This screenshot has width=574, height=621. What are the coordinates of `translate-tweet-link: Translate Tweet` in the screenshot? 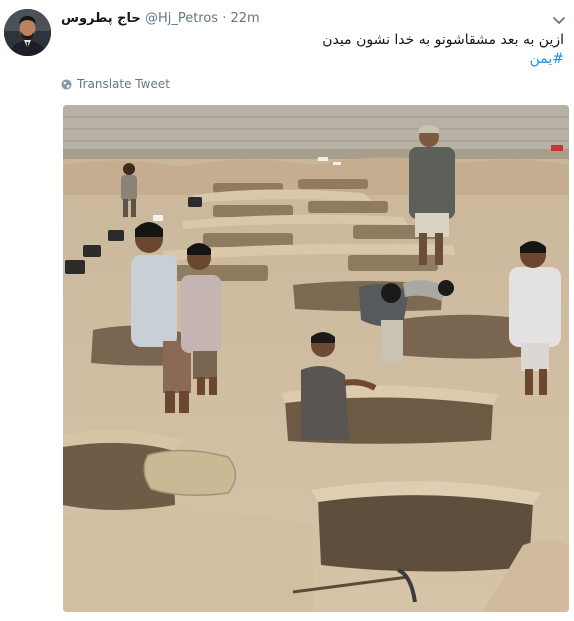 It's located at (115, 84).